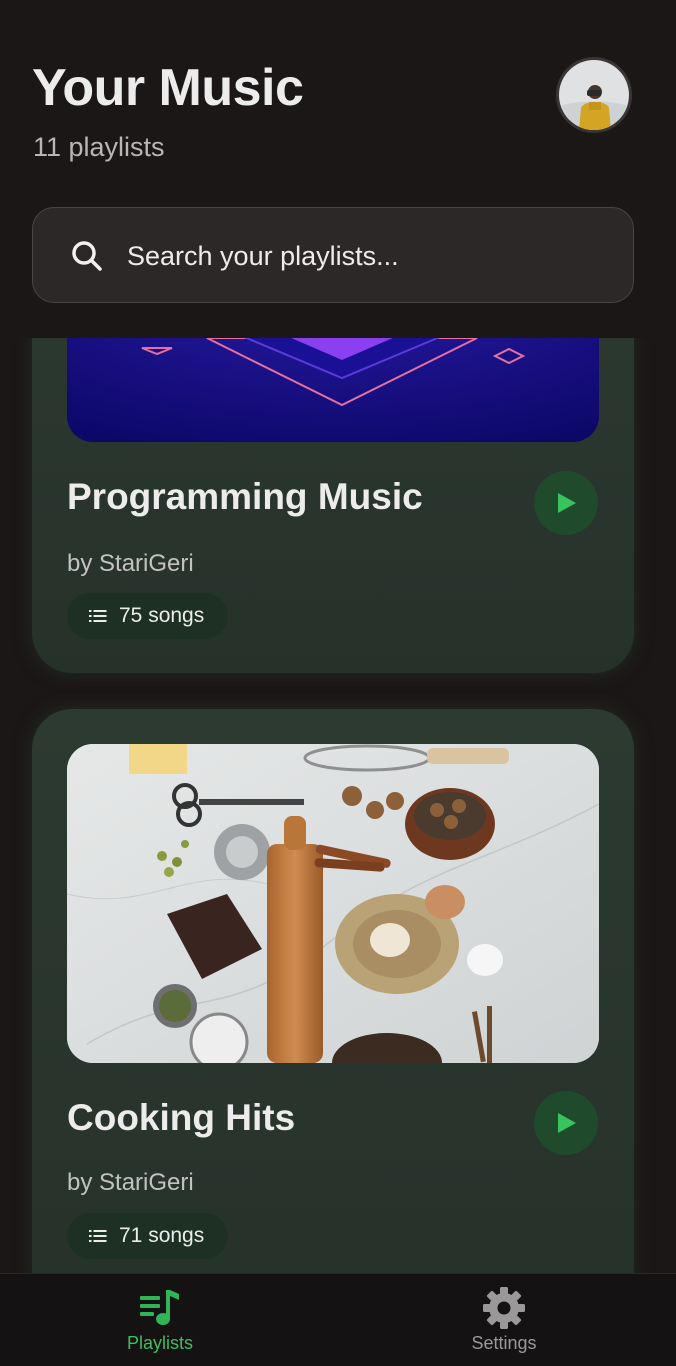 Image resolution: width=676 pixels, height=1366 pixels. Describe the element at coordinates (162, 1235) in the screenshot. I see `song-count: 71 songs` at that location.